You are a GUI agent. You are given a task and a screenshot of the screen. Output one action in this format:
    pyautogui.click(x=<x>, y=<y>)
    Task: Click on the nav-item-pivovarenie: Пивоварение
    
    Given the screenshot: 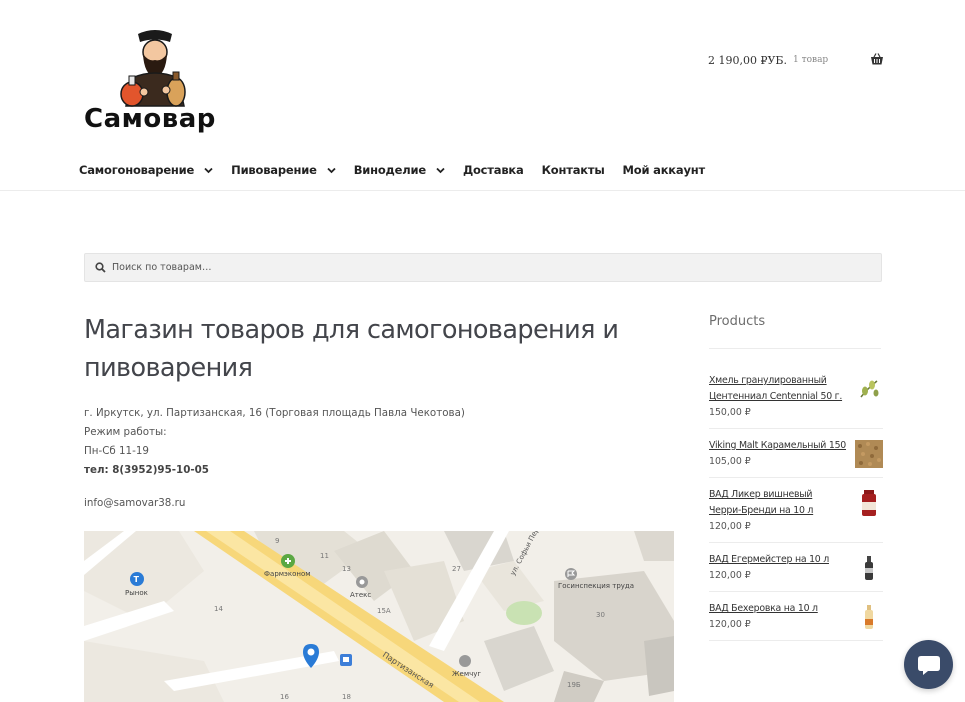 What is the action you would take?
    pyautogui.click(x=283, y=170)
    